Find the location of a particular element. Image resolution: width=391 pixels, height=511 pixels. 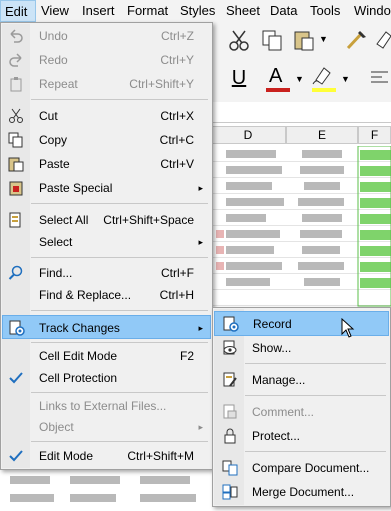

menu-item-label: Cell Protection is located at coordinates (78, 378).